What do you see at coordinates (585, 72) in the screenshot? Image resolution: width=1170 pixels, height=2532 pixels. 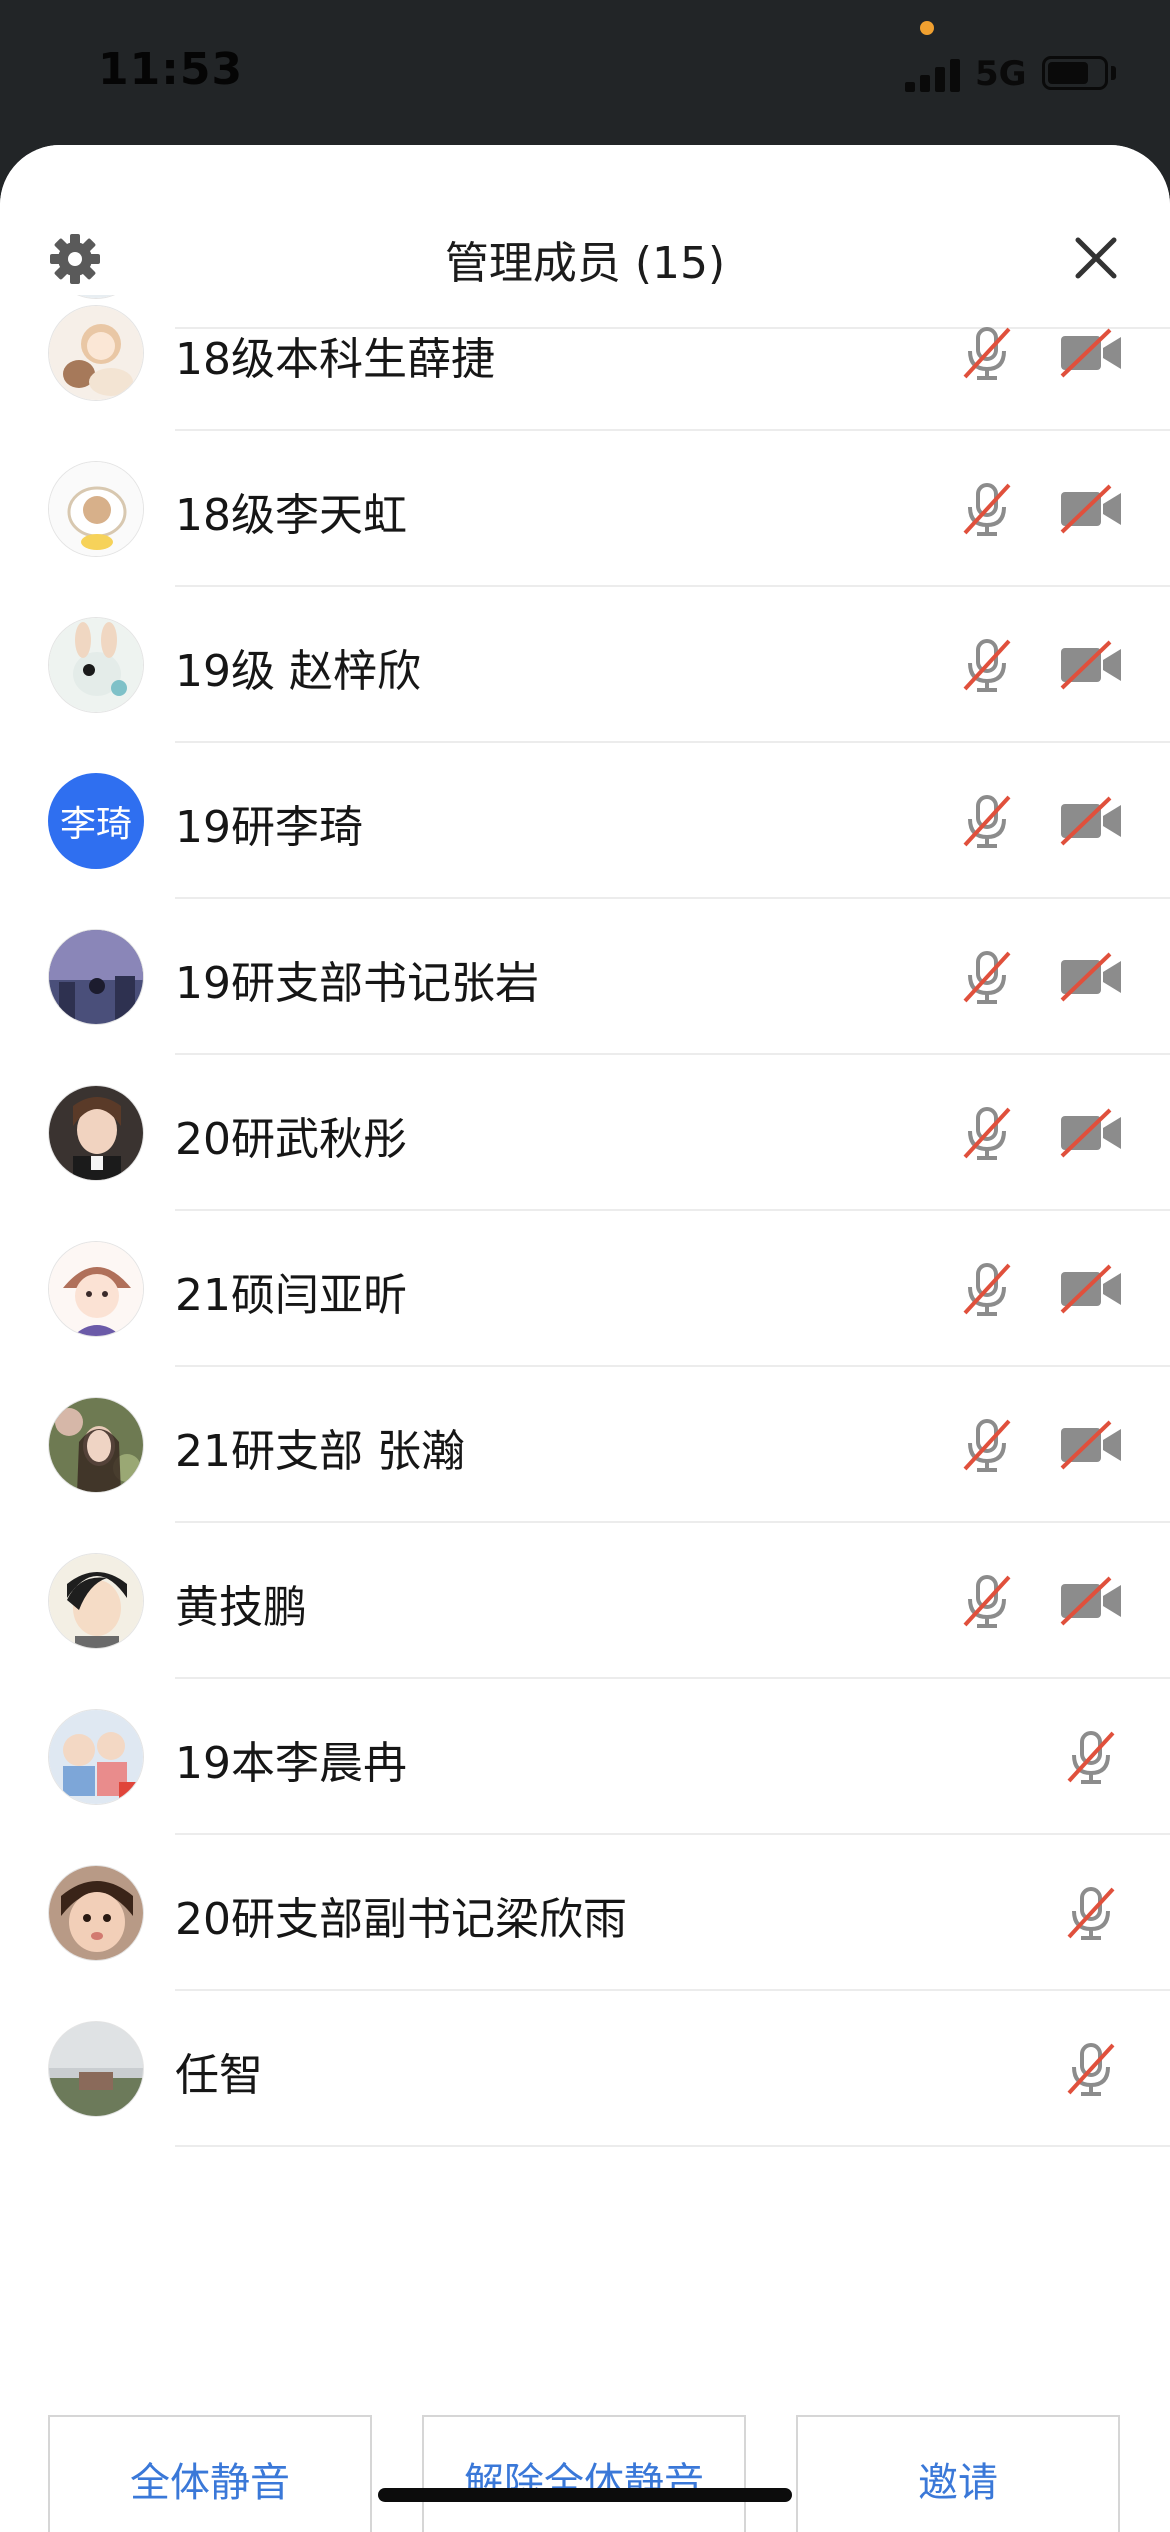 I see `status-bar: 11:53 5G` at bounding box center [585, 72].